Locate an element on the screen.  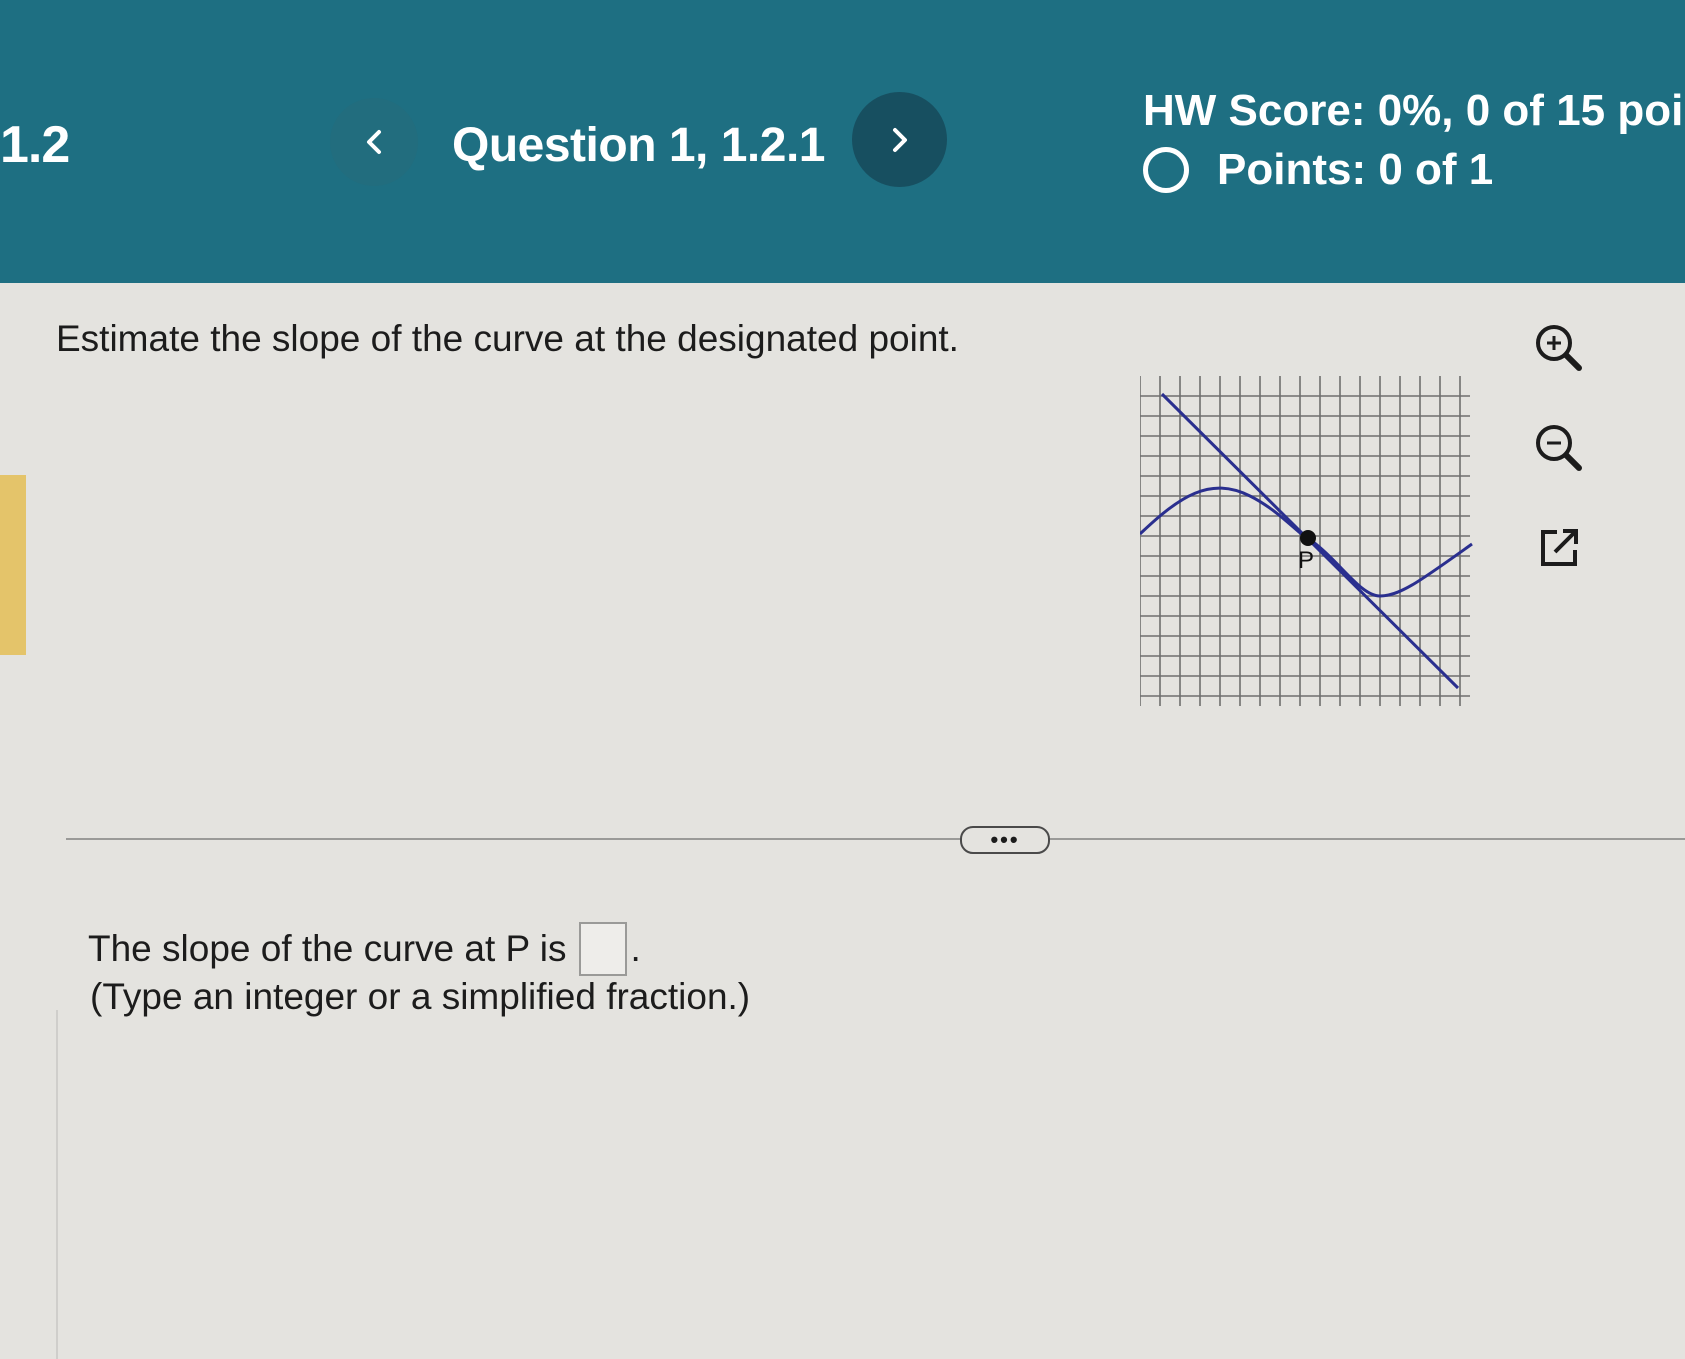
side-indicator is located at coordinates (13, 565).